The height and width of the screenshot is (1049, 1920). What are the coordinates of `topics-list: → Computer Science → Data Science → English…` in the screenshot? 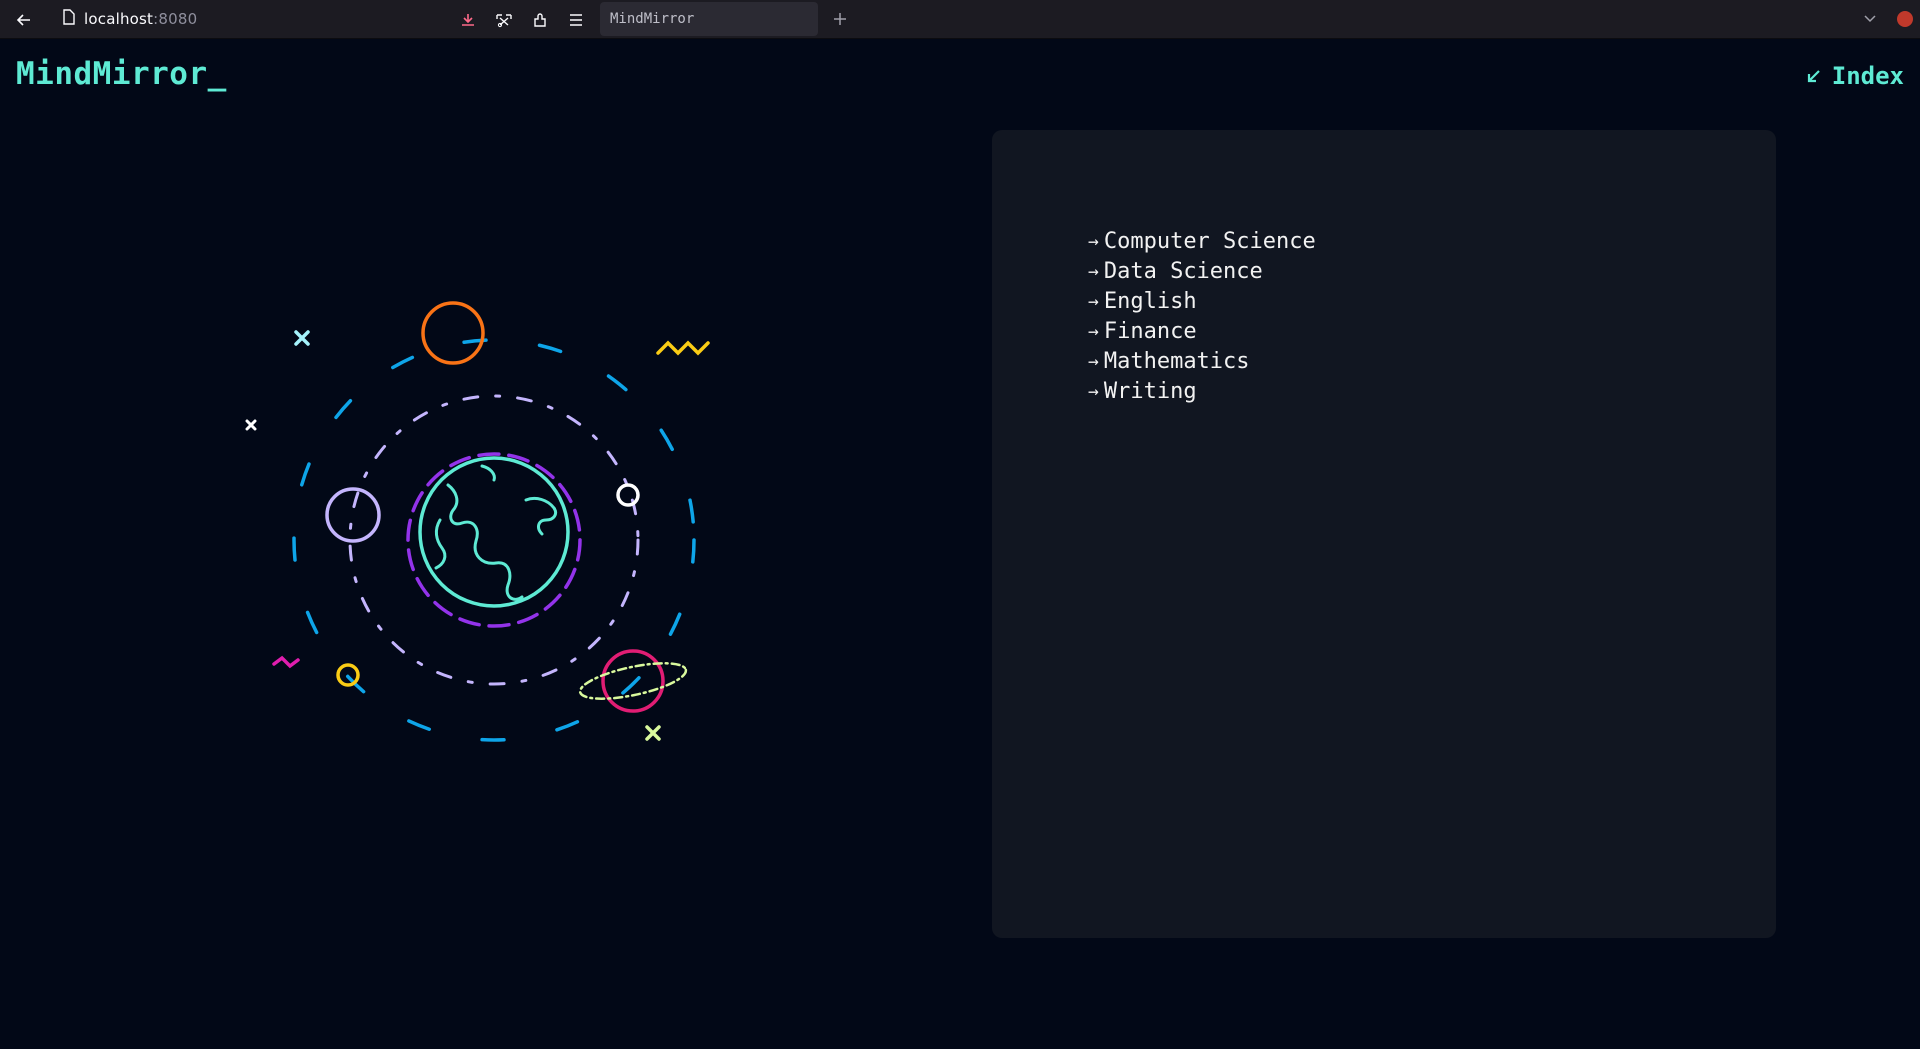 It's located at (1202, 316).